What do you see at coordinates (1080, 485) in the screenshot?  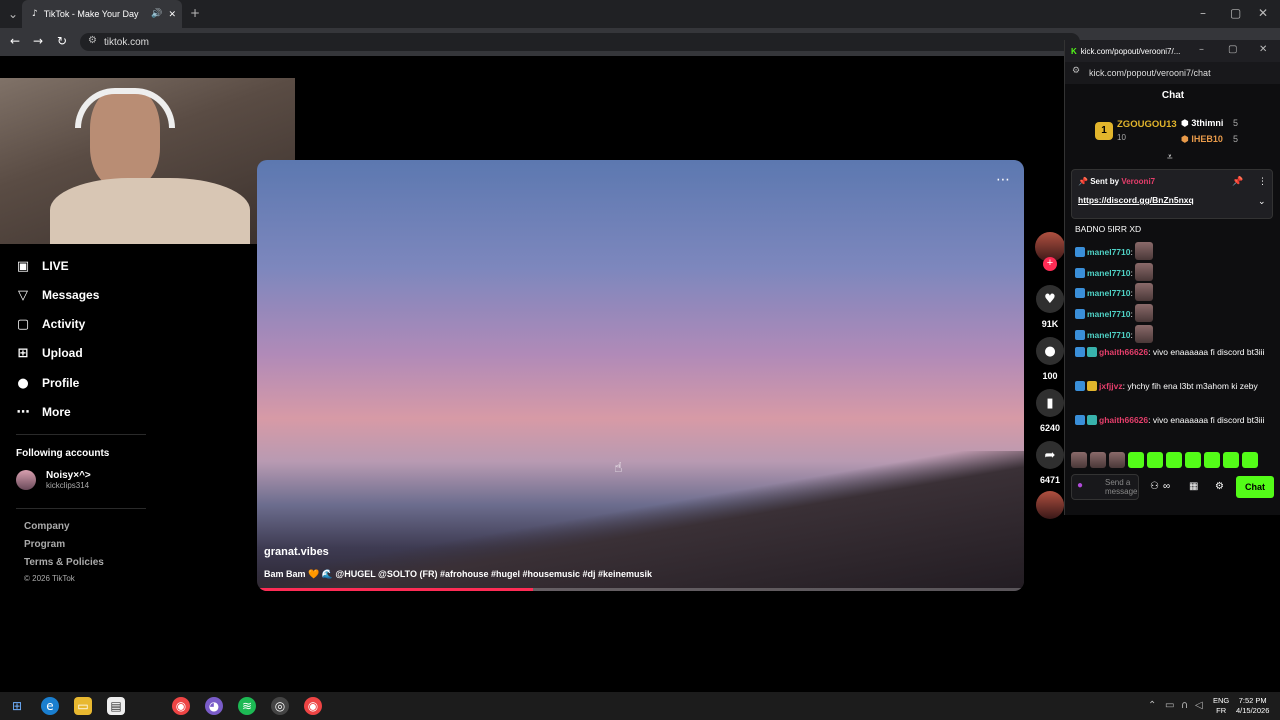 I see `mic-icon: ●` at bounding box center [1080, 485].